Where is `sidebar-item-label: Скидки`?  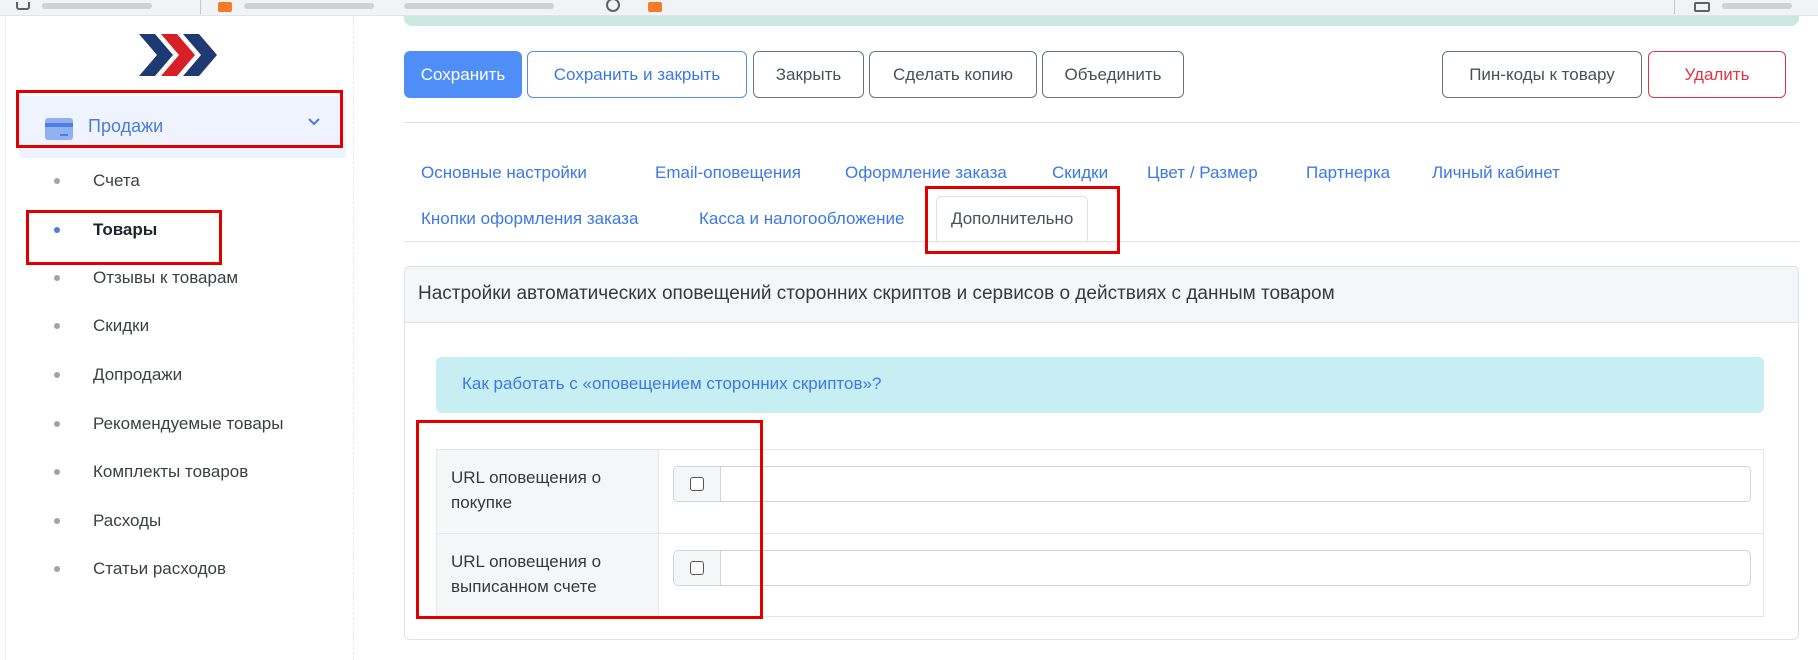
sidebar-item-label: Скидки is located at coordinates (121, 325).